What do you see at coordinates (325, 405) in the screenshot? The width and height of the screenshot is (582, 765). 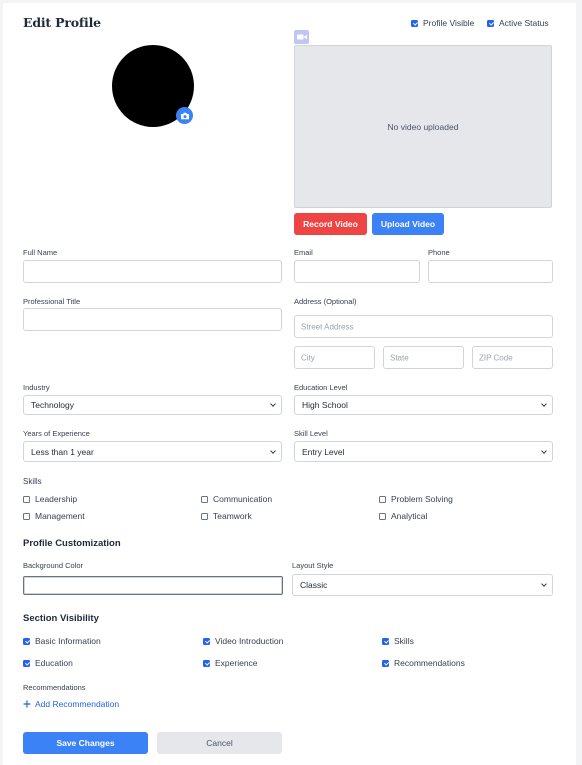 I see `education-level-value: High School` at bounding box center [325, 405].